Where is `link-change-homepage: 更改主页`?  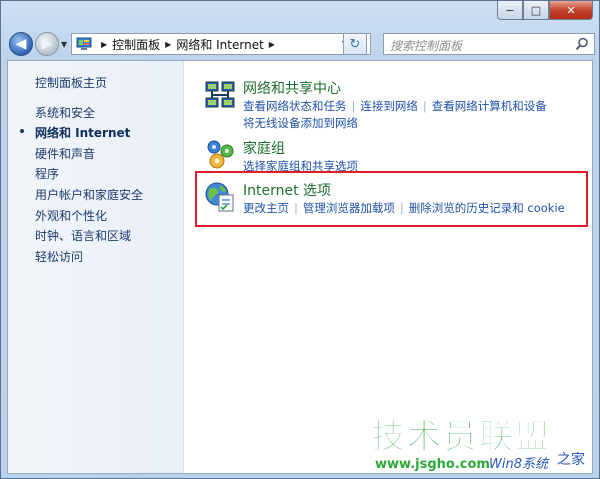
link-change-homepage: 更改主页 is located at coordinates (266, 208).